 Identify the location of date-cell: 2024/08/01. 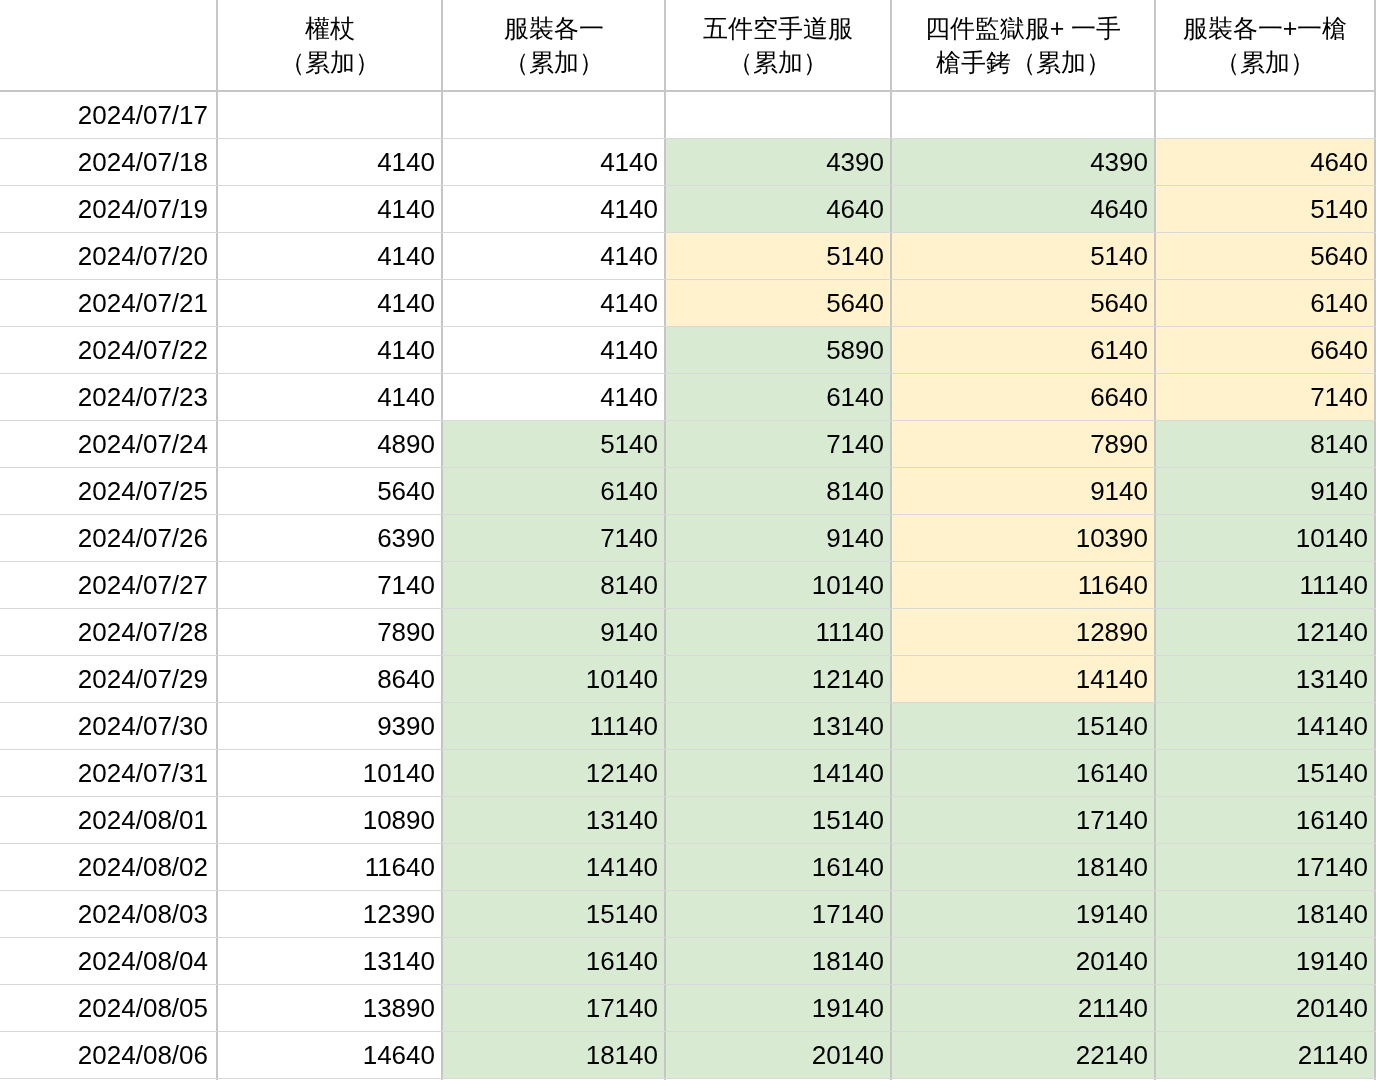
(109, 820).